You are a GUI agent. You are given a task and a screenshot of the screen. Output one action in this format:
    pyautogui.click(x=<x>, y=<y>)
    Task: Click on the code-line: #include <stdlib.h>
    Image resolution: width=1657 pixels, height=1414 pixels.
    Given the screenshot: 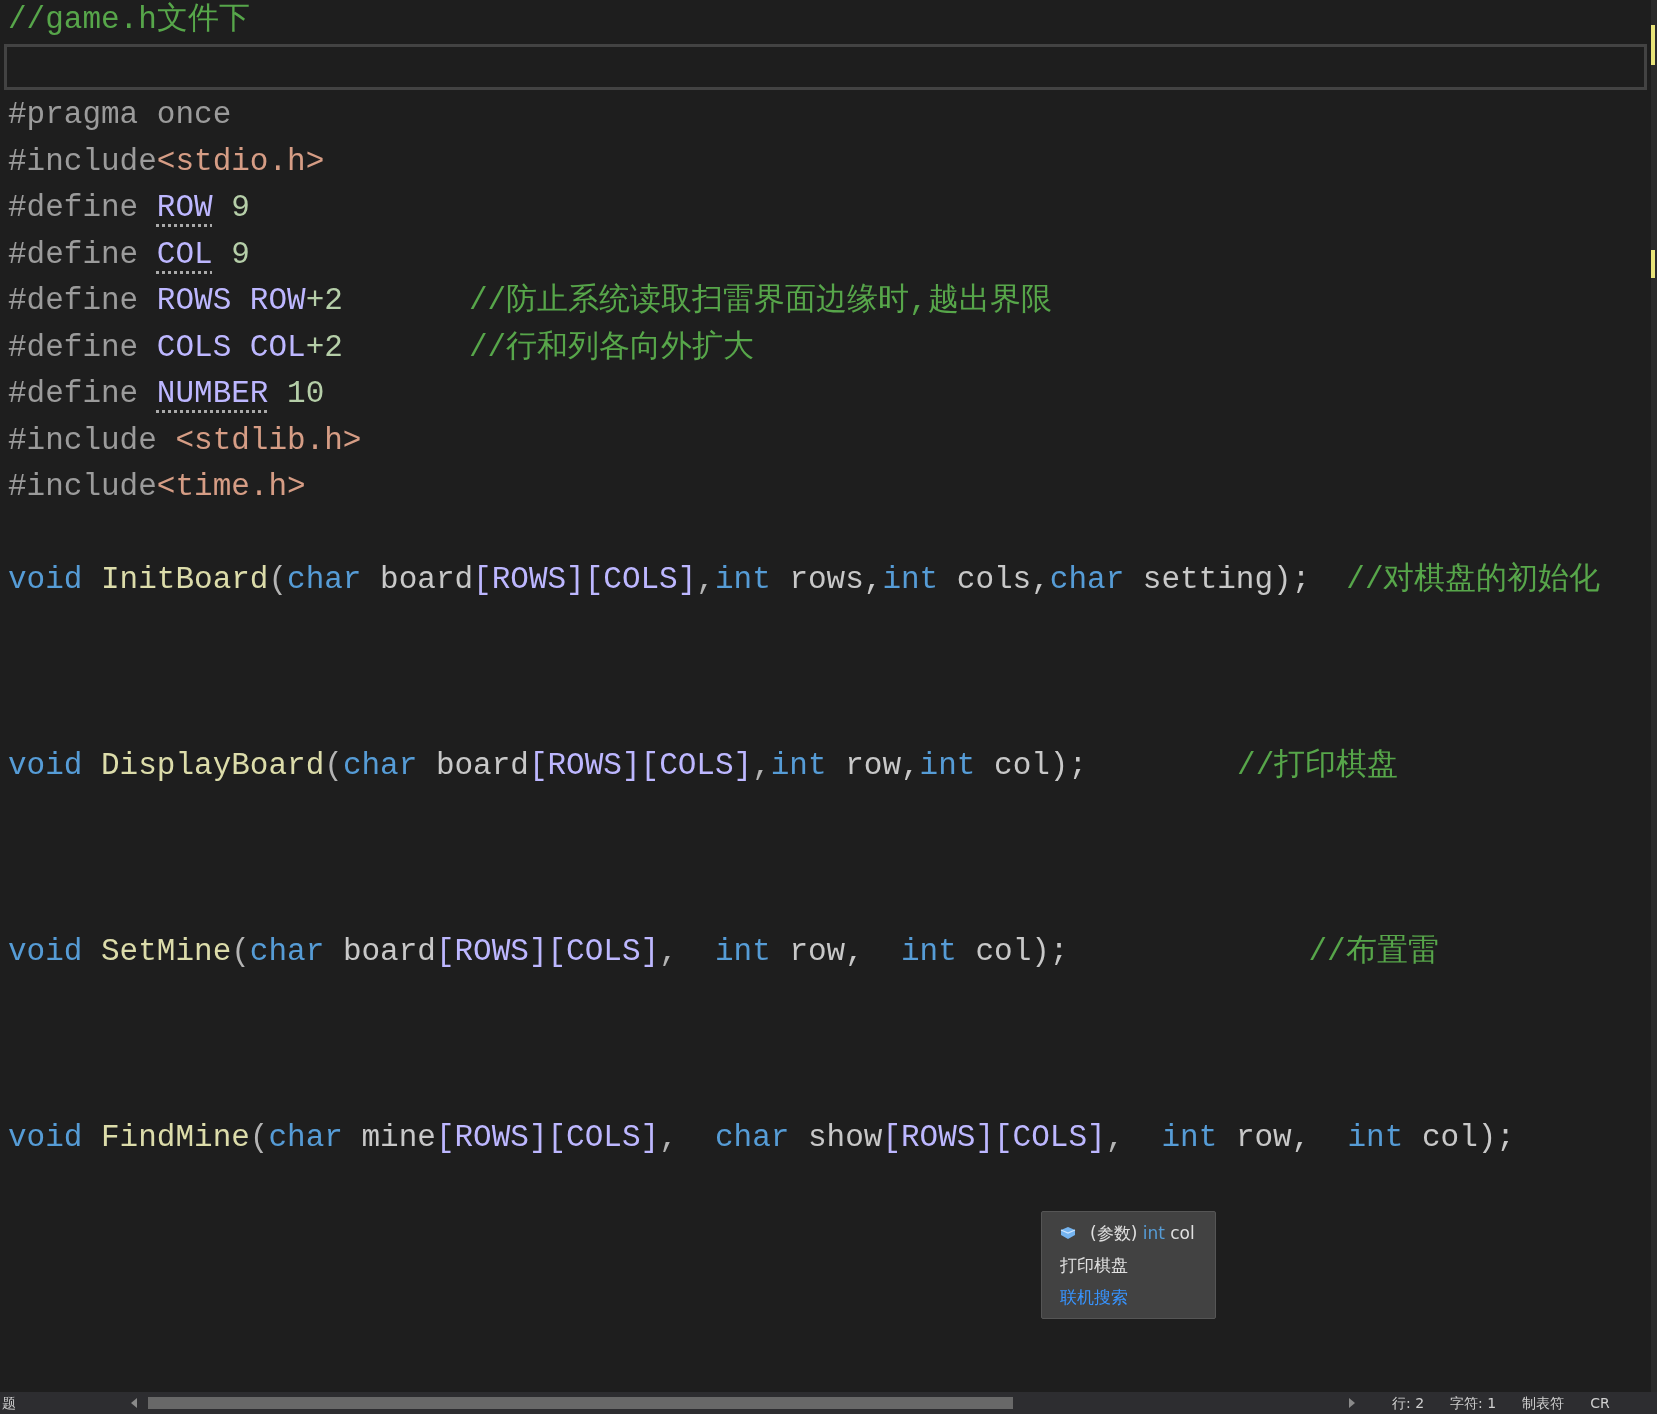 What is the action you would take?
    pyautogui.click(x=184, y=440)
    